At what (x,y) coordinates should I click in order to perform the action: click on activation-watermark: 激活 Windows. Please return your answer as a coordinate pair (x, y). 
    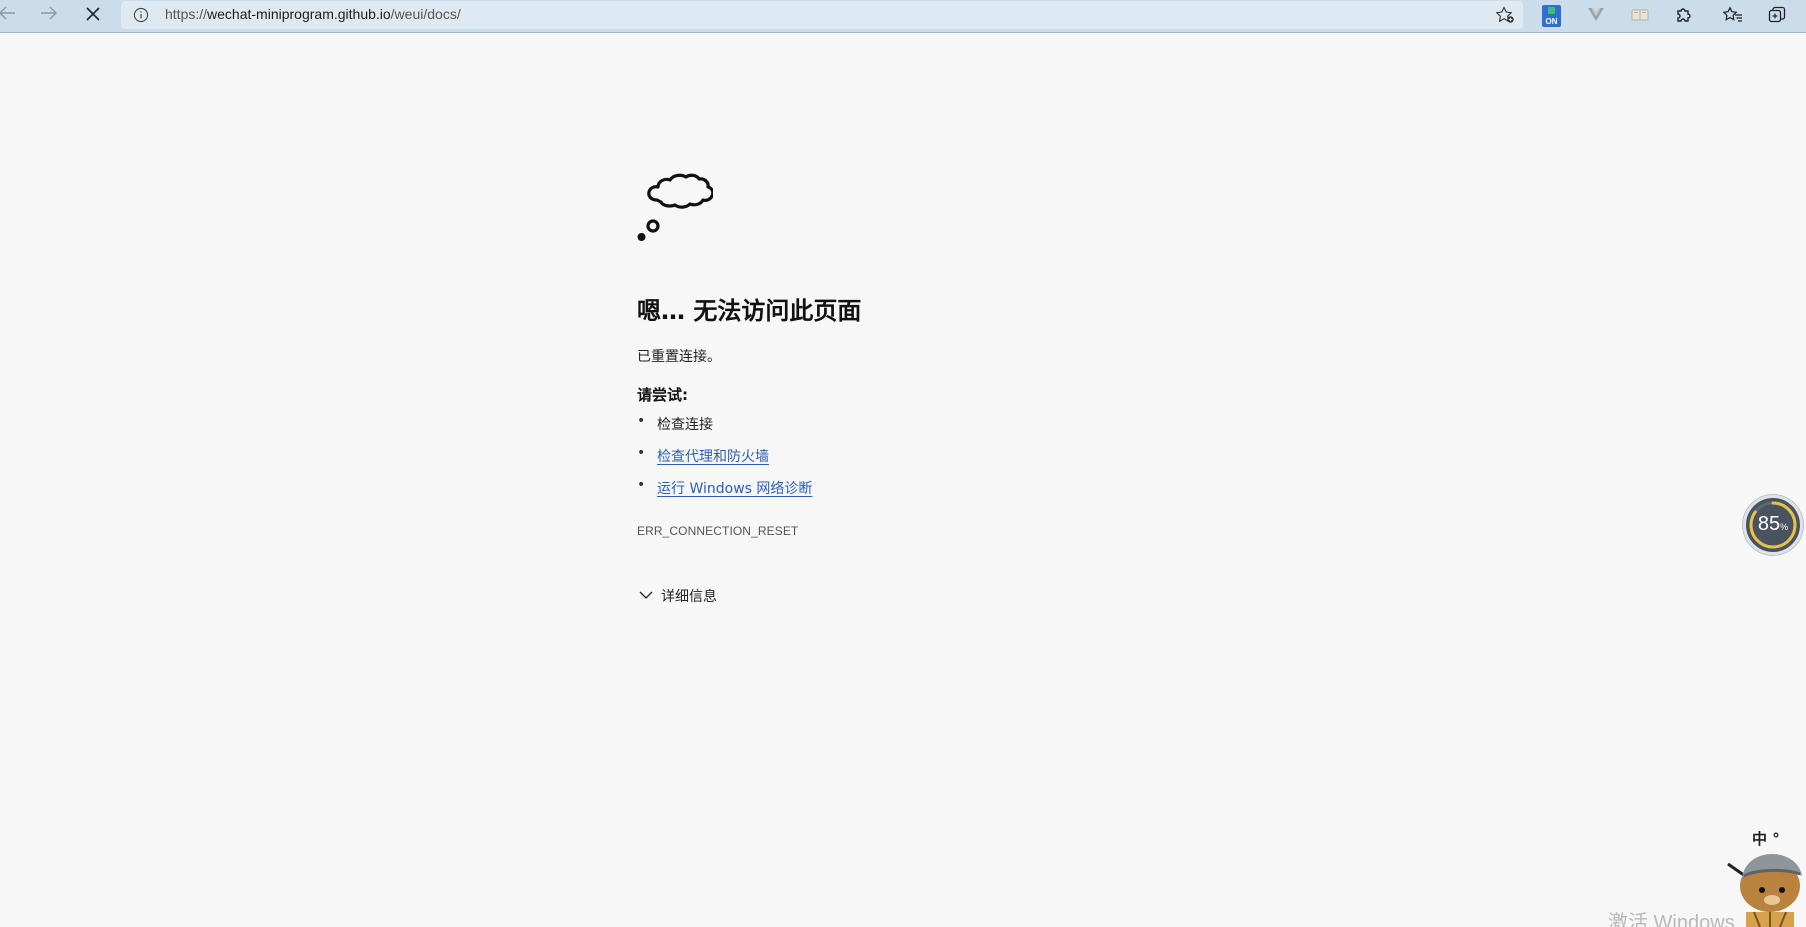
    Looking at the image, I should click on (1671, 919).